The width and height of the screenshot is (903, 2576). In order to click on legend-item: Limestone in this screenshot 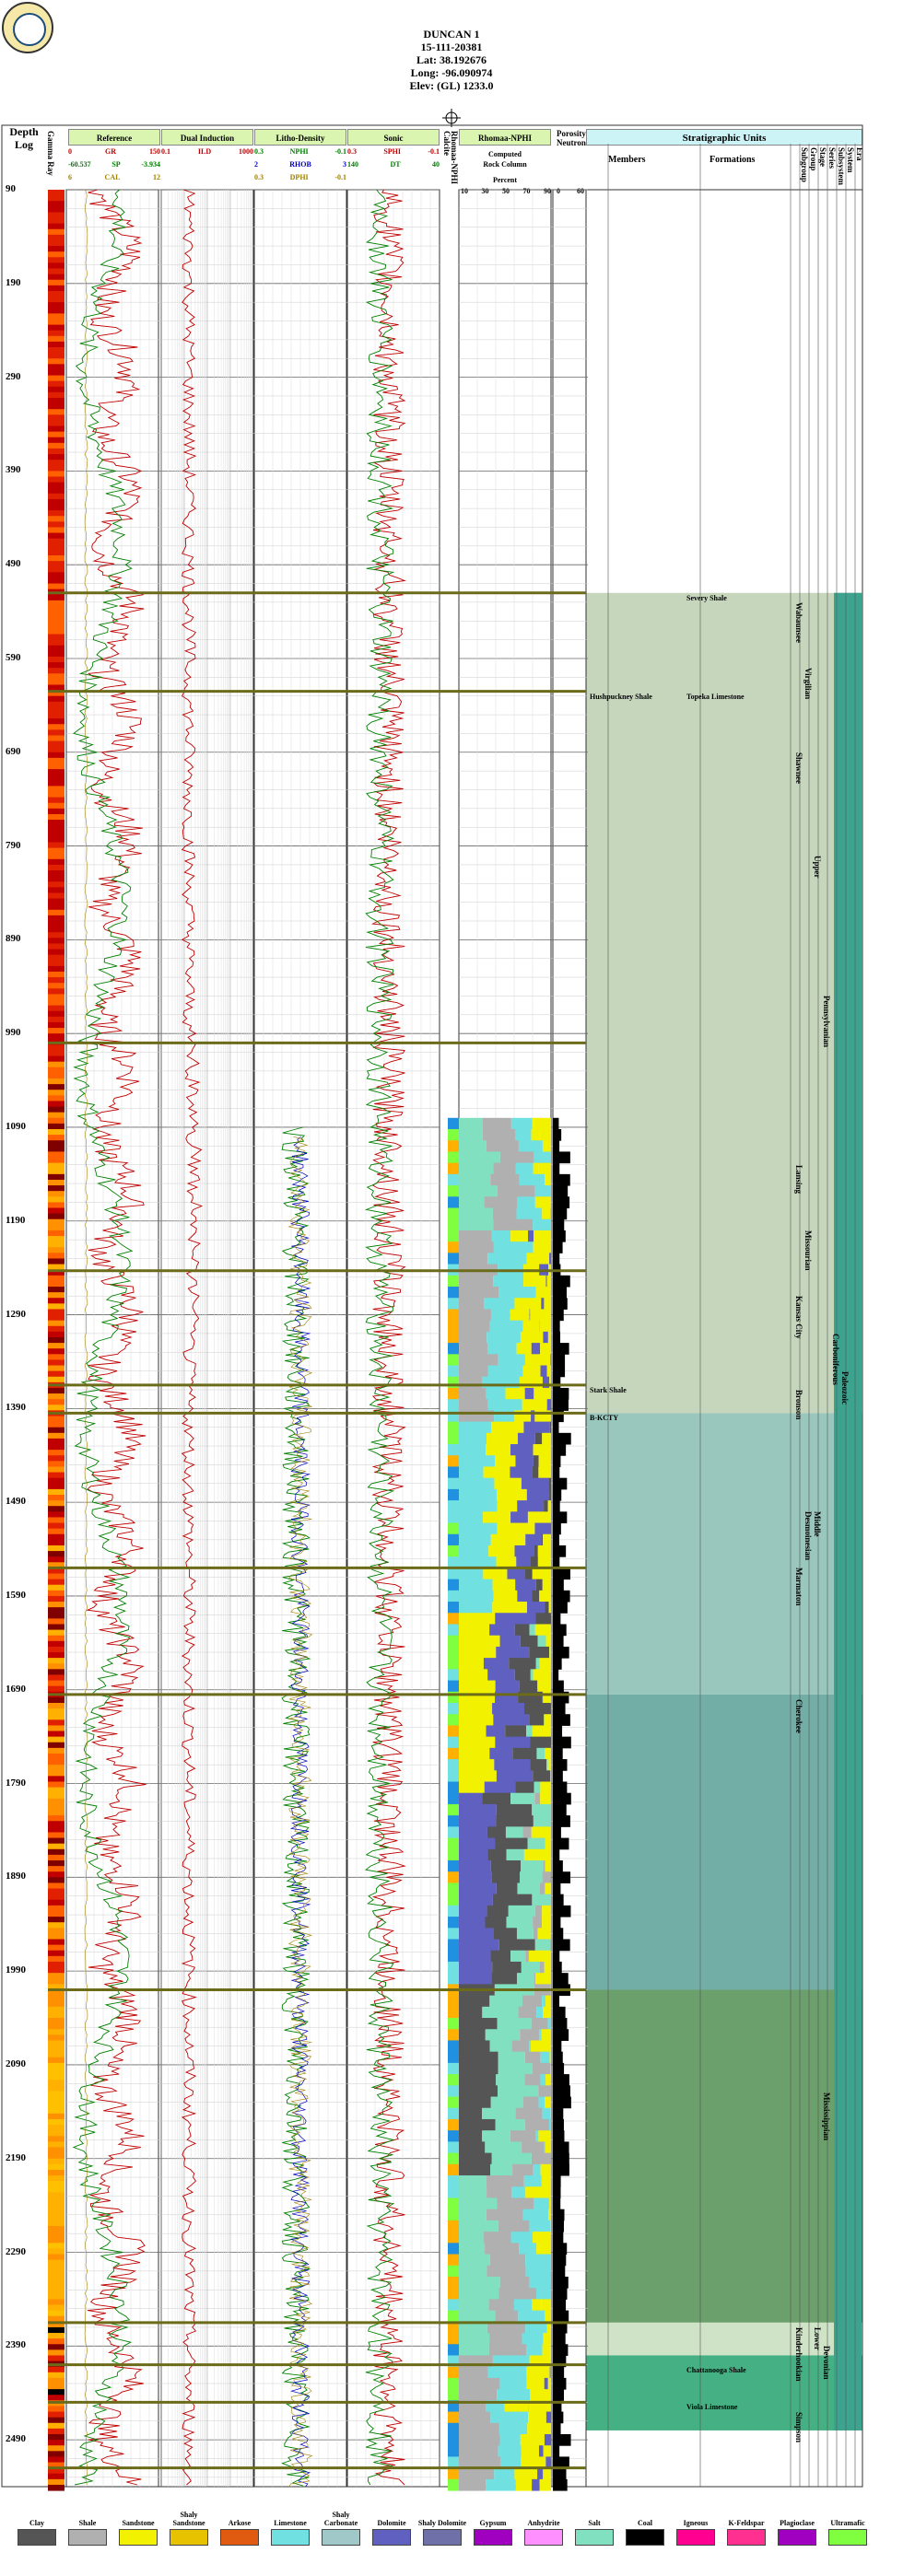, I will do `click(290, 2526)`.